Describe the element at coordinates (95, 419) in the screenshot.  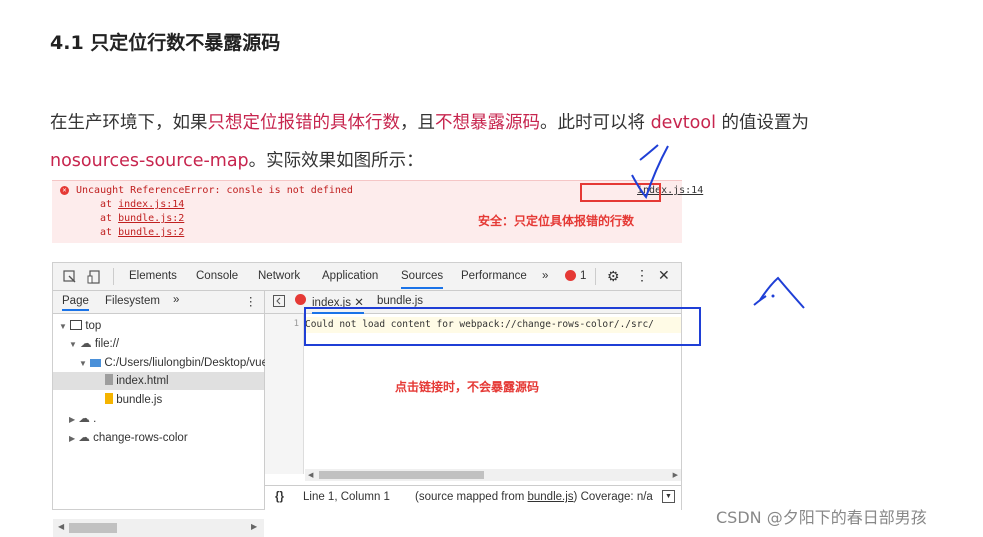
I see `tree-label: .` at that location.